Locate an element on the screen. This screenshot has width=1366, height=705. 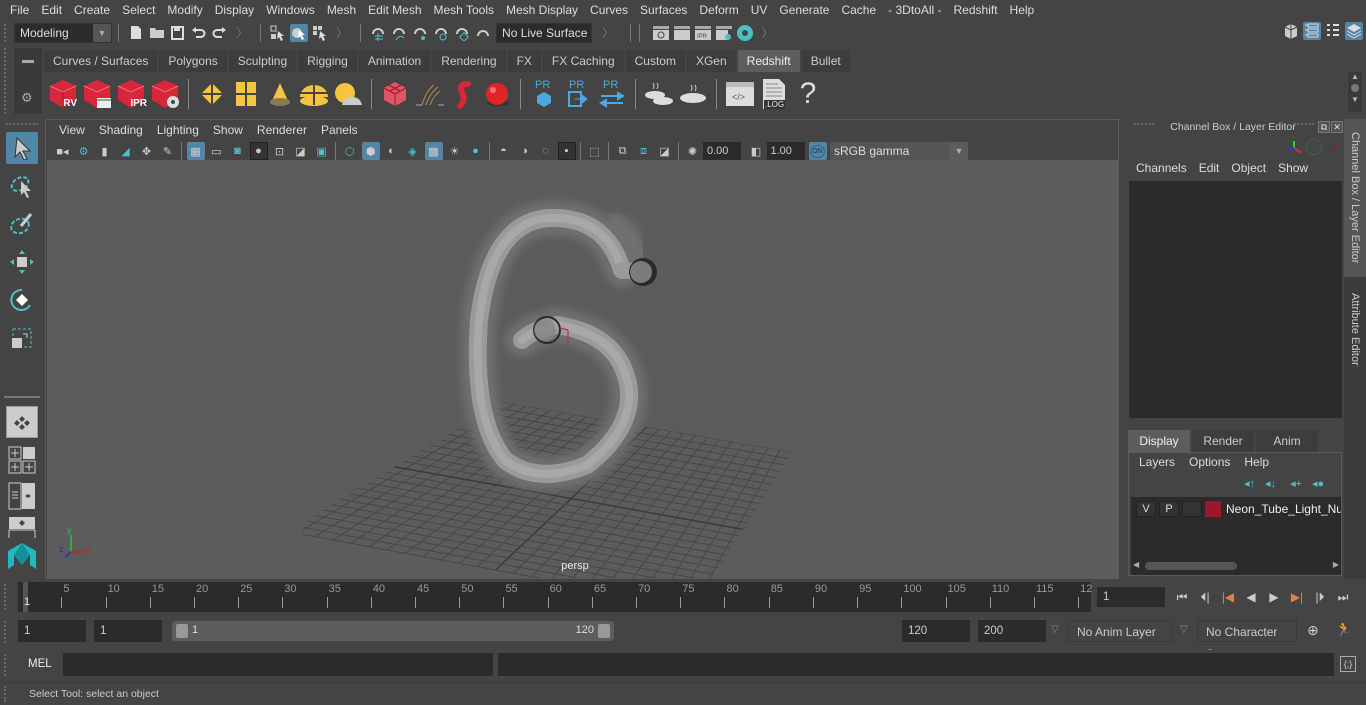
menu-mesh: Mesh is located at coordinates (341, 10).